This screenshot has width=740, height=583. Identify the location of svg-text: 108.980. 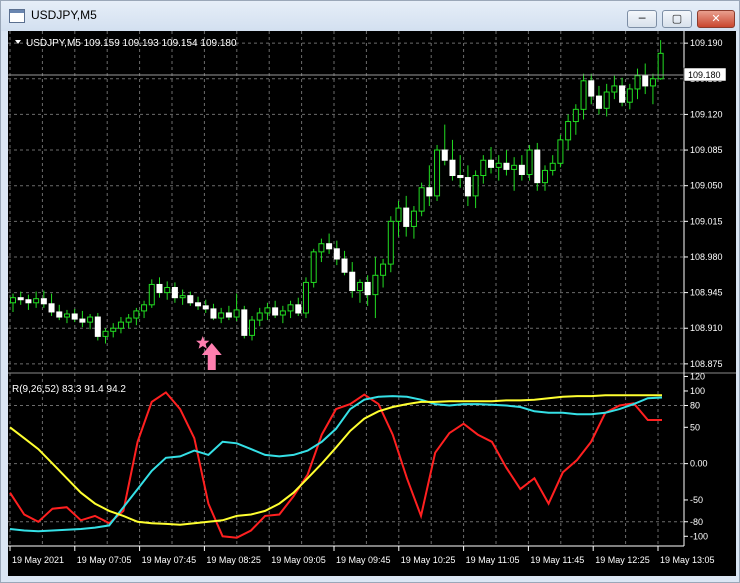
(706, 257).